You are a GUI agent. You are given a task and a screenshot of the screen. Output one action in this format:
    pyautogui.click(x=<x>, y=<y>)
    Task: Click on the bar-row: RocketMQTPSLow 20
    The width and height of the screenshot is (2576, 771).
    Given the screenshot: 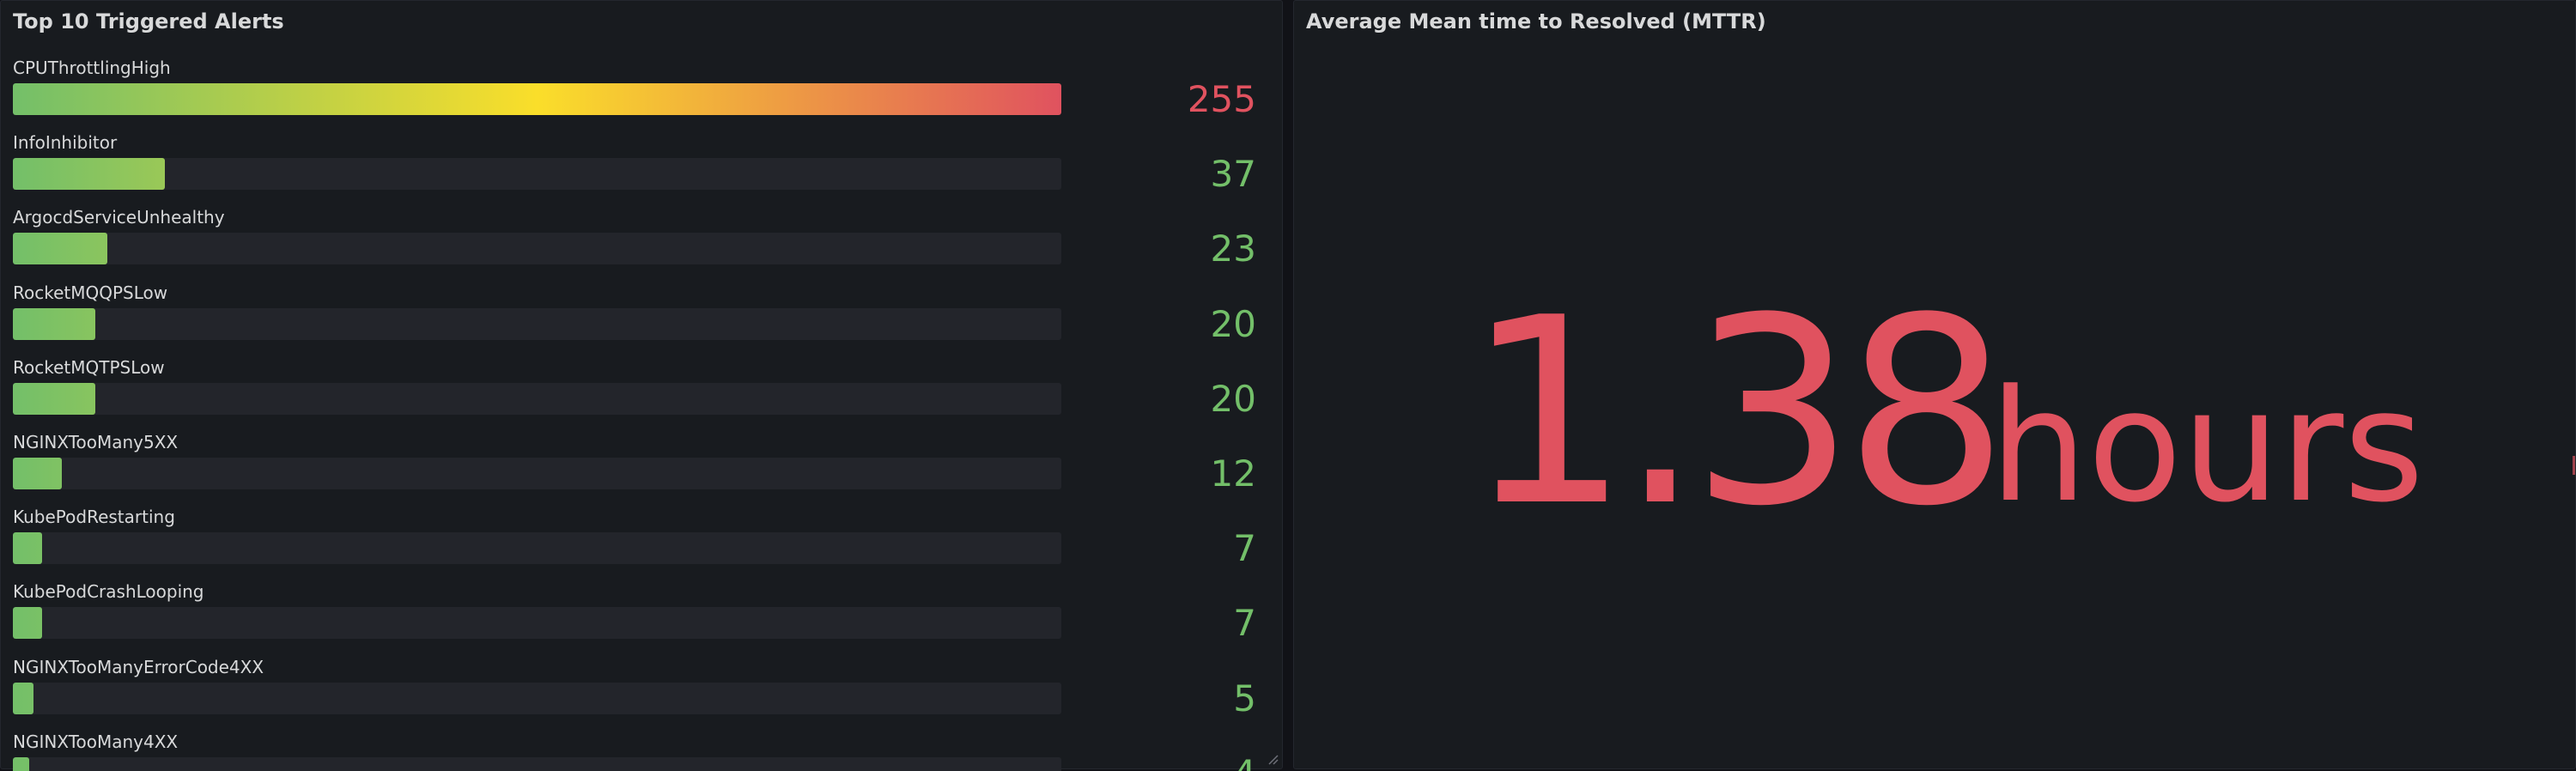 What is the action you would take?
    pyautogui.click(x=642, y=393)
    